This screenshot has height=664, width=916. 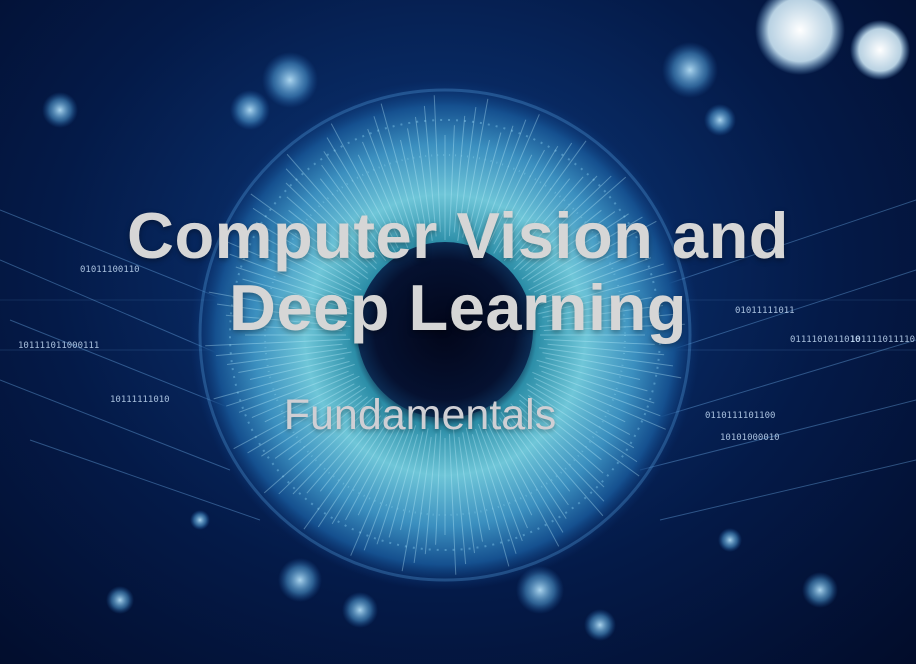 What do you see at coordinates (458, 307) in the screenshot?
I see `title-line-2: Deep Learning` at bounding box center [458, 307].